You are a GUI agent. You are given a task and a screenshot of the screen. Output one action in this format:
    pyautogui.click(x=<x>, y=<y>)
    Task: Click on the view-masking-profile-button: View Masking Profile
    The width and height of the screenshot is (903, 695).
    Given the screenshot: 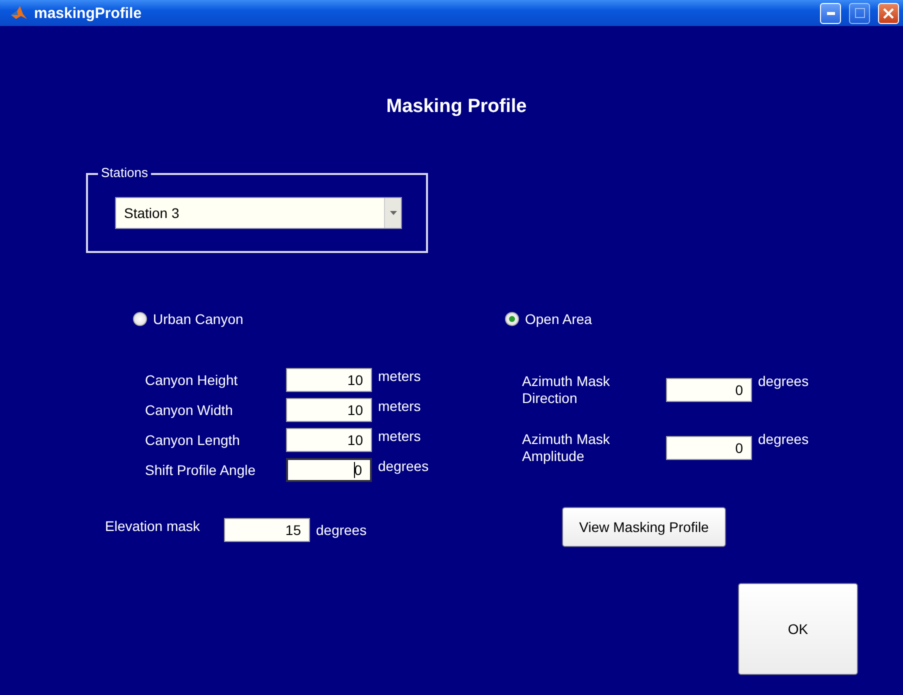 What is the action you would take?
    pyautogui.click(x=644, y=527)
    